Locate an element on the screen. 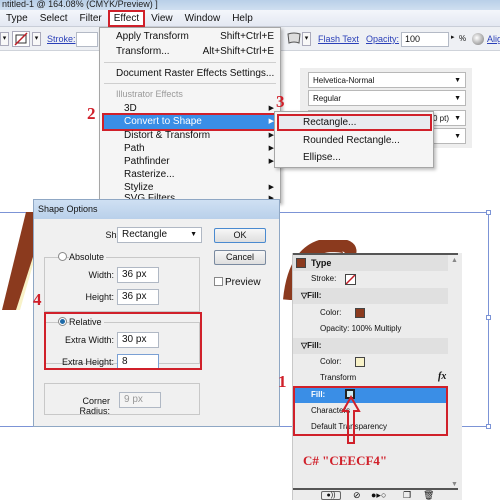  menu-item-apply-transform: Apply Transform is located at coordinates (152, 36).